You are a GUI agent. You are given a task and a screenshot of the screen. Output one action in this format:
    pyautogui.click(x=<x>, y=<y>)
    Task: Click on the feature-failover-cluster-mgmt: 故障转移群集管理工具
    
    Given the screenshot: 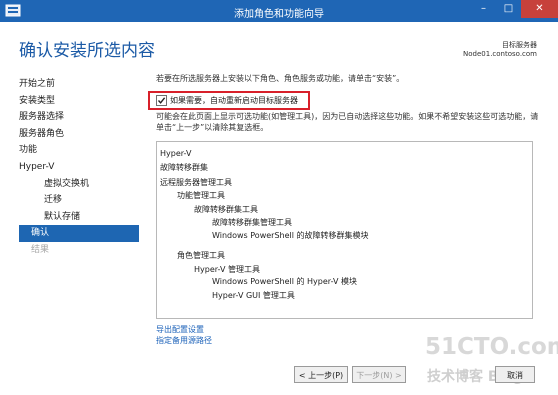 What is the action you would take?
    pyautogui.click(x=252, y=222)
    